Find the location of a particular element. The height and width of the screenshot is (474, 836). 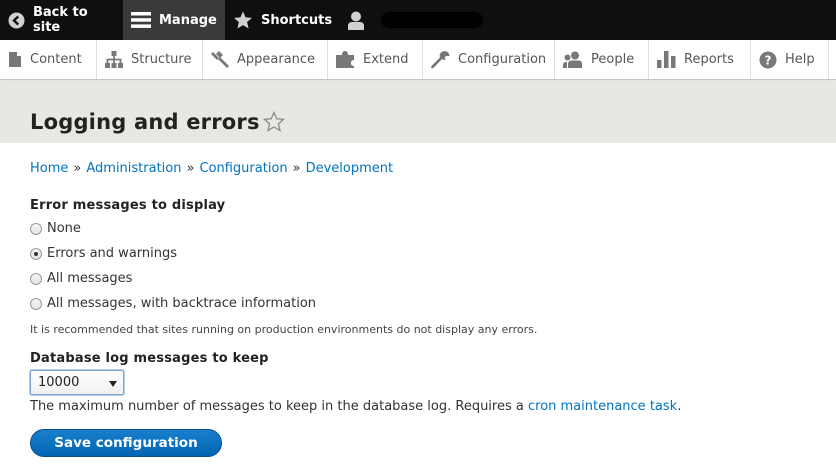

user-icon is located at coordinates (356, 20).